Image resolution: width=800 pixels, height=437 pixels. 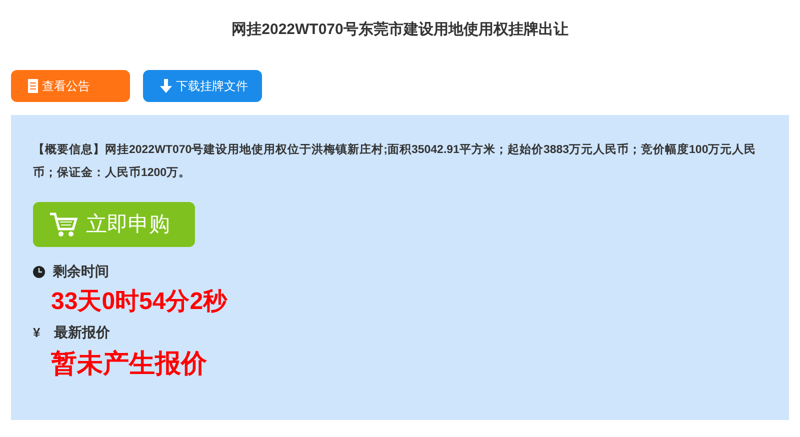 I want to click on latest-bid-label: 最新报价, so click(x=82, y=332).